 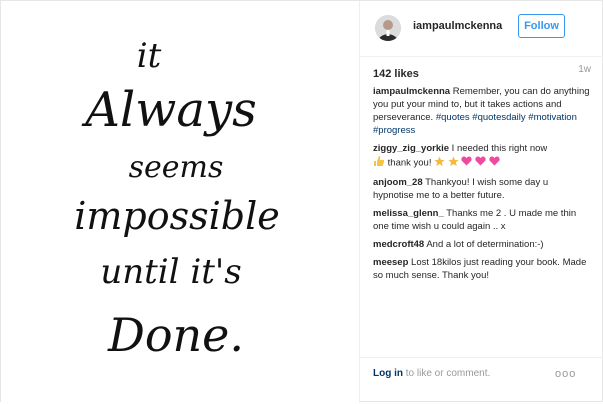 I want to click on post-meta: 142 likes 1w, so click(x=482, y=73).